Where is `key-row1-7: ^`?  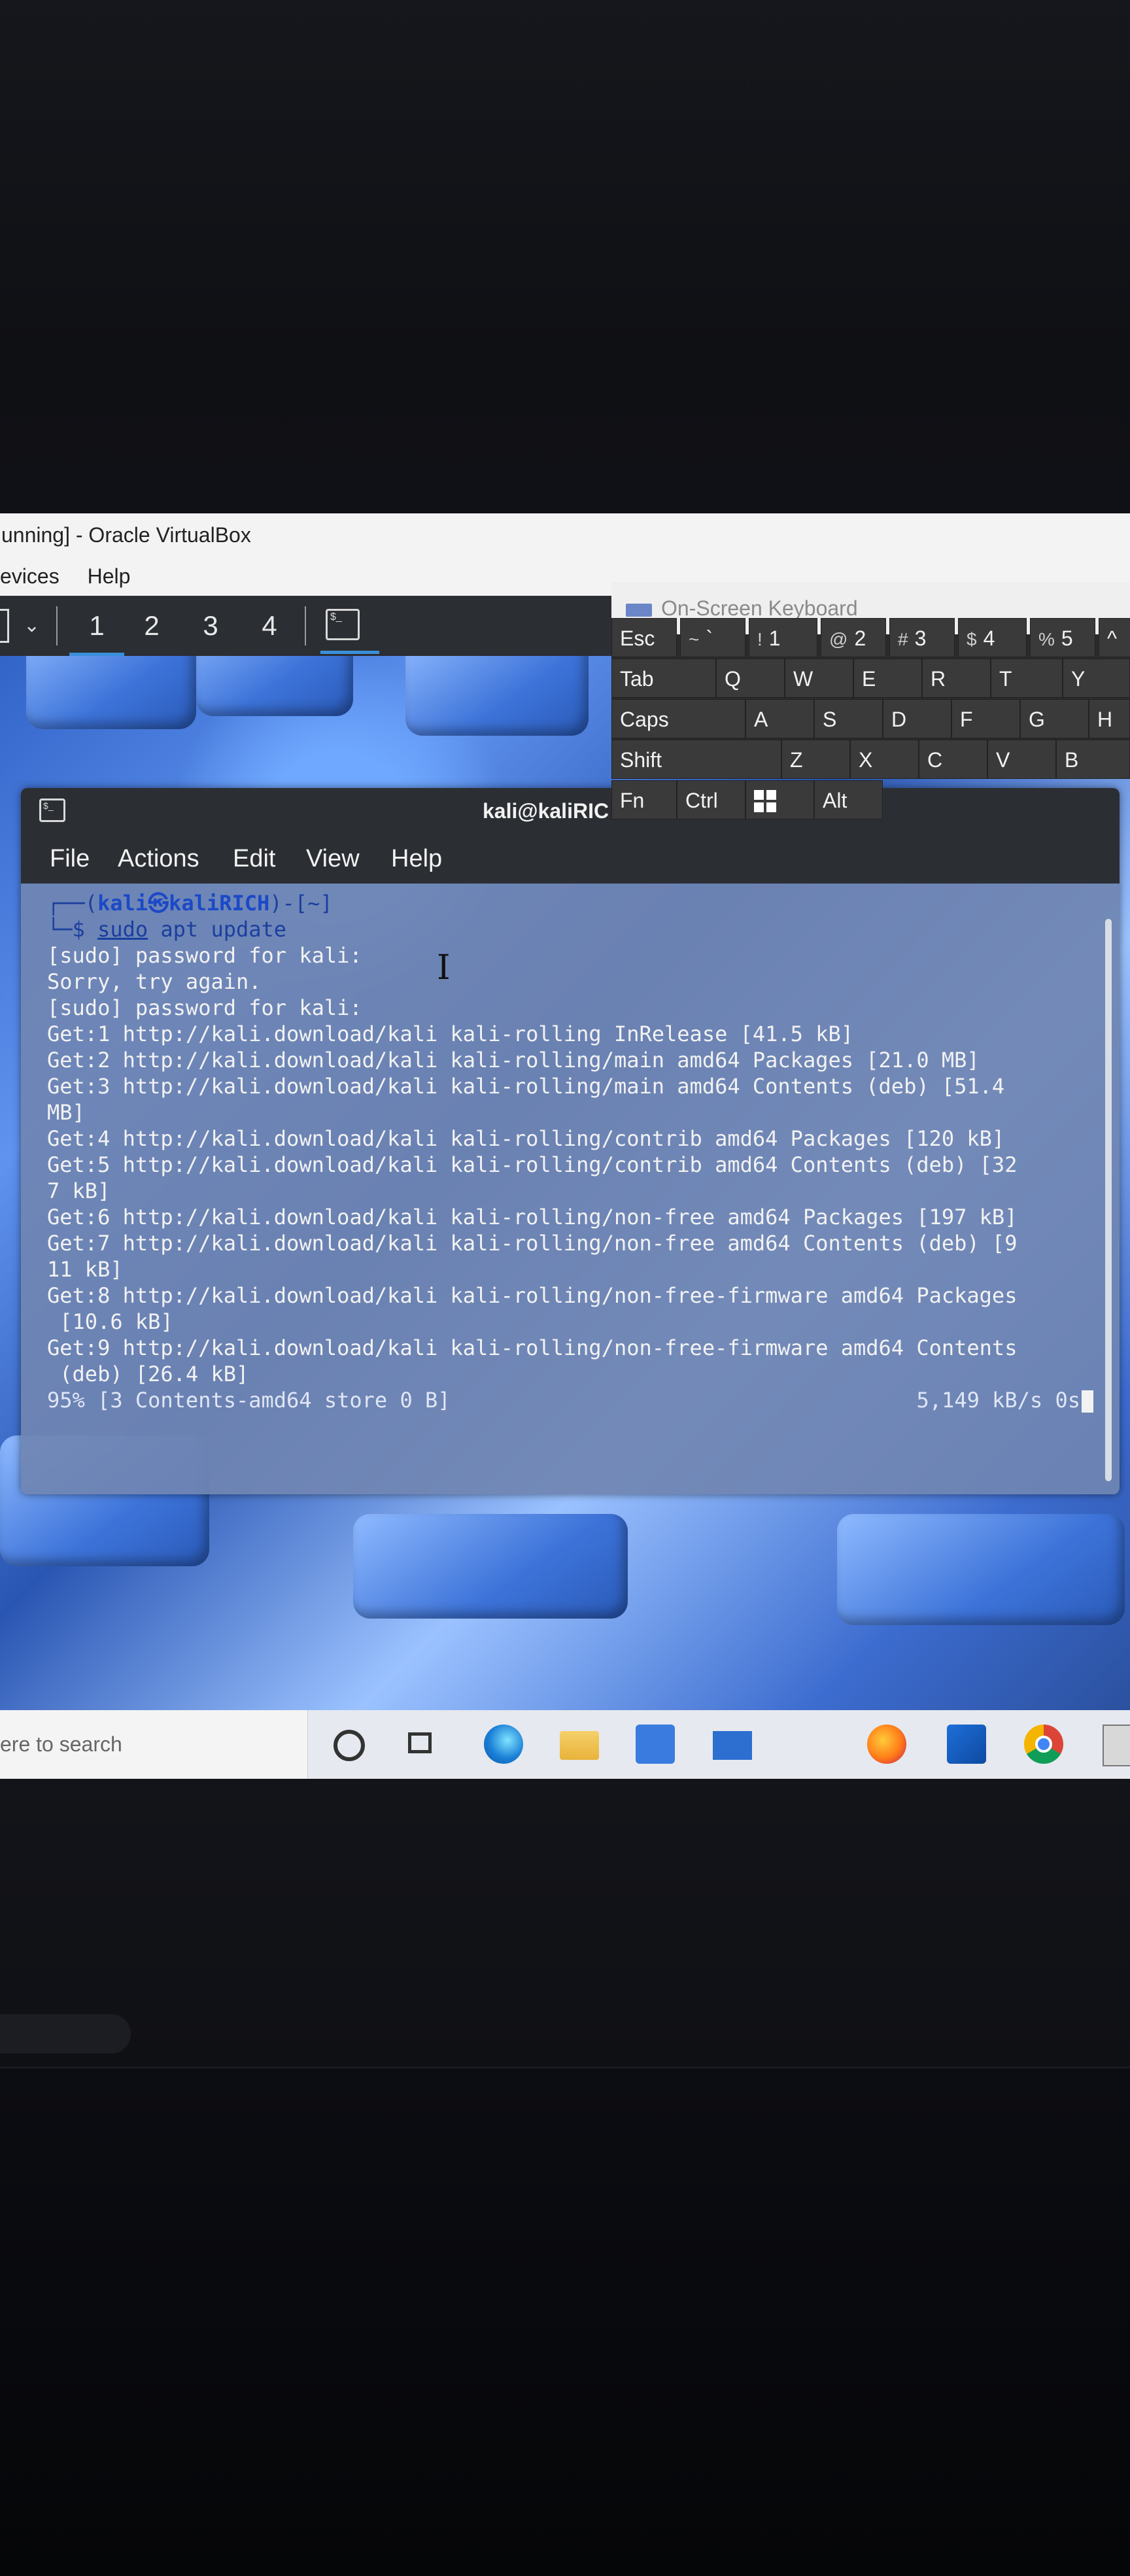
key-row1-7: ^ is located at coordinates (1115, 638).